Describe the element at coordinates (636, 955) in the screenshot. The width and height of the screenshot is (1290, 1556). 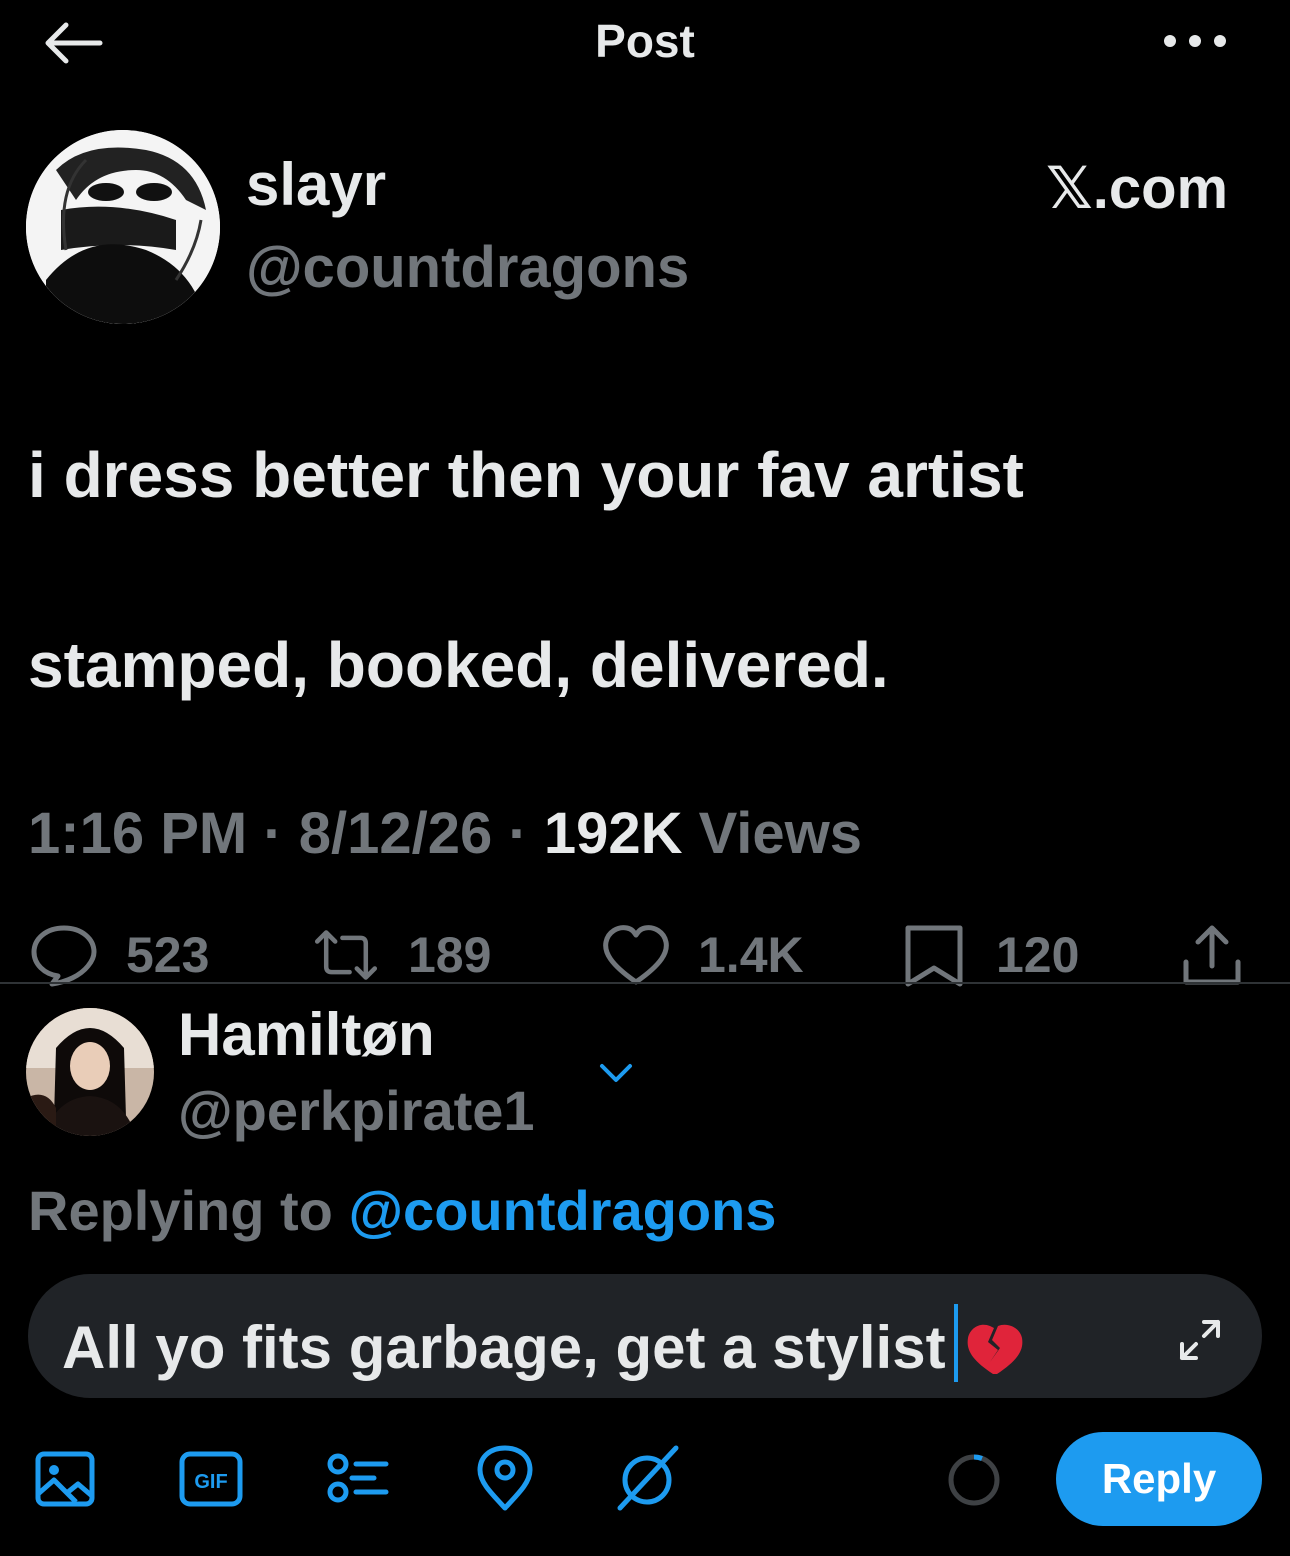
I see `heart-icon` at that location.